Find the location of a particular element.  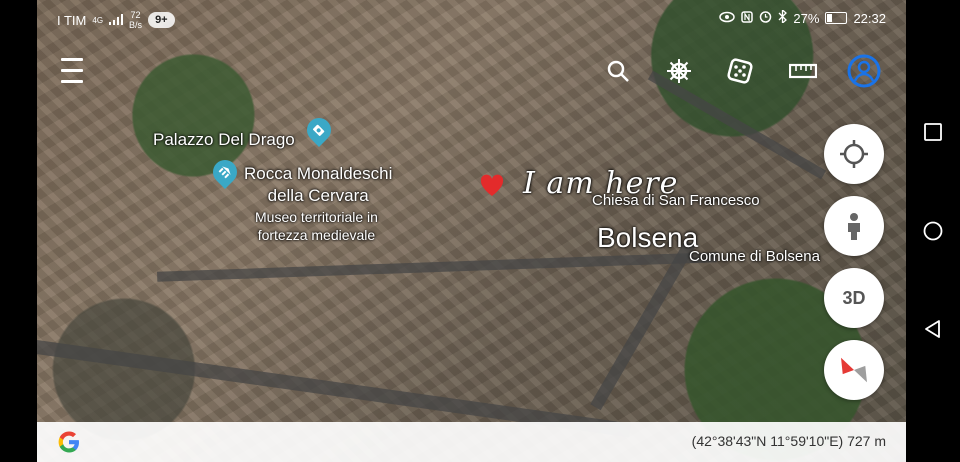

voyager-wheel-icon is located at coordinates (679, 71).